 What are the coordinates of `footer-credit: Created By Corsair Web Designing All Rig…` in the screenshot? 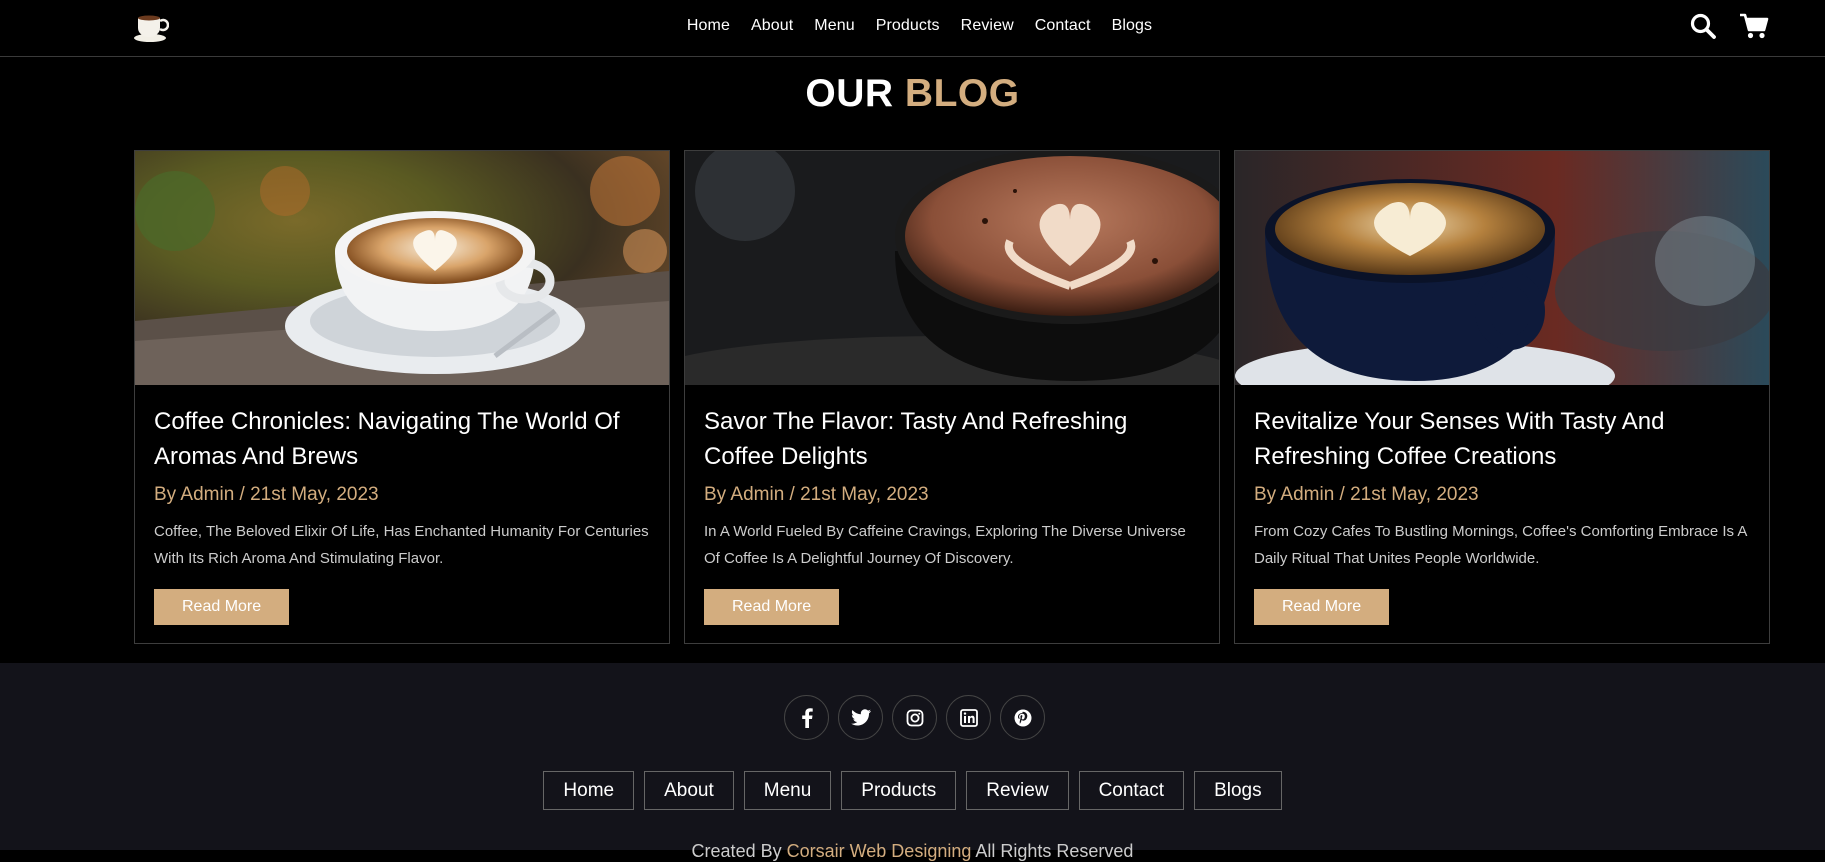 It's located at (912, 851).